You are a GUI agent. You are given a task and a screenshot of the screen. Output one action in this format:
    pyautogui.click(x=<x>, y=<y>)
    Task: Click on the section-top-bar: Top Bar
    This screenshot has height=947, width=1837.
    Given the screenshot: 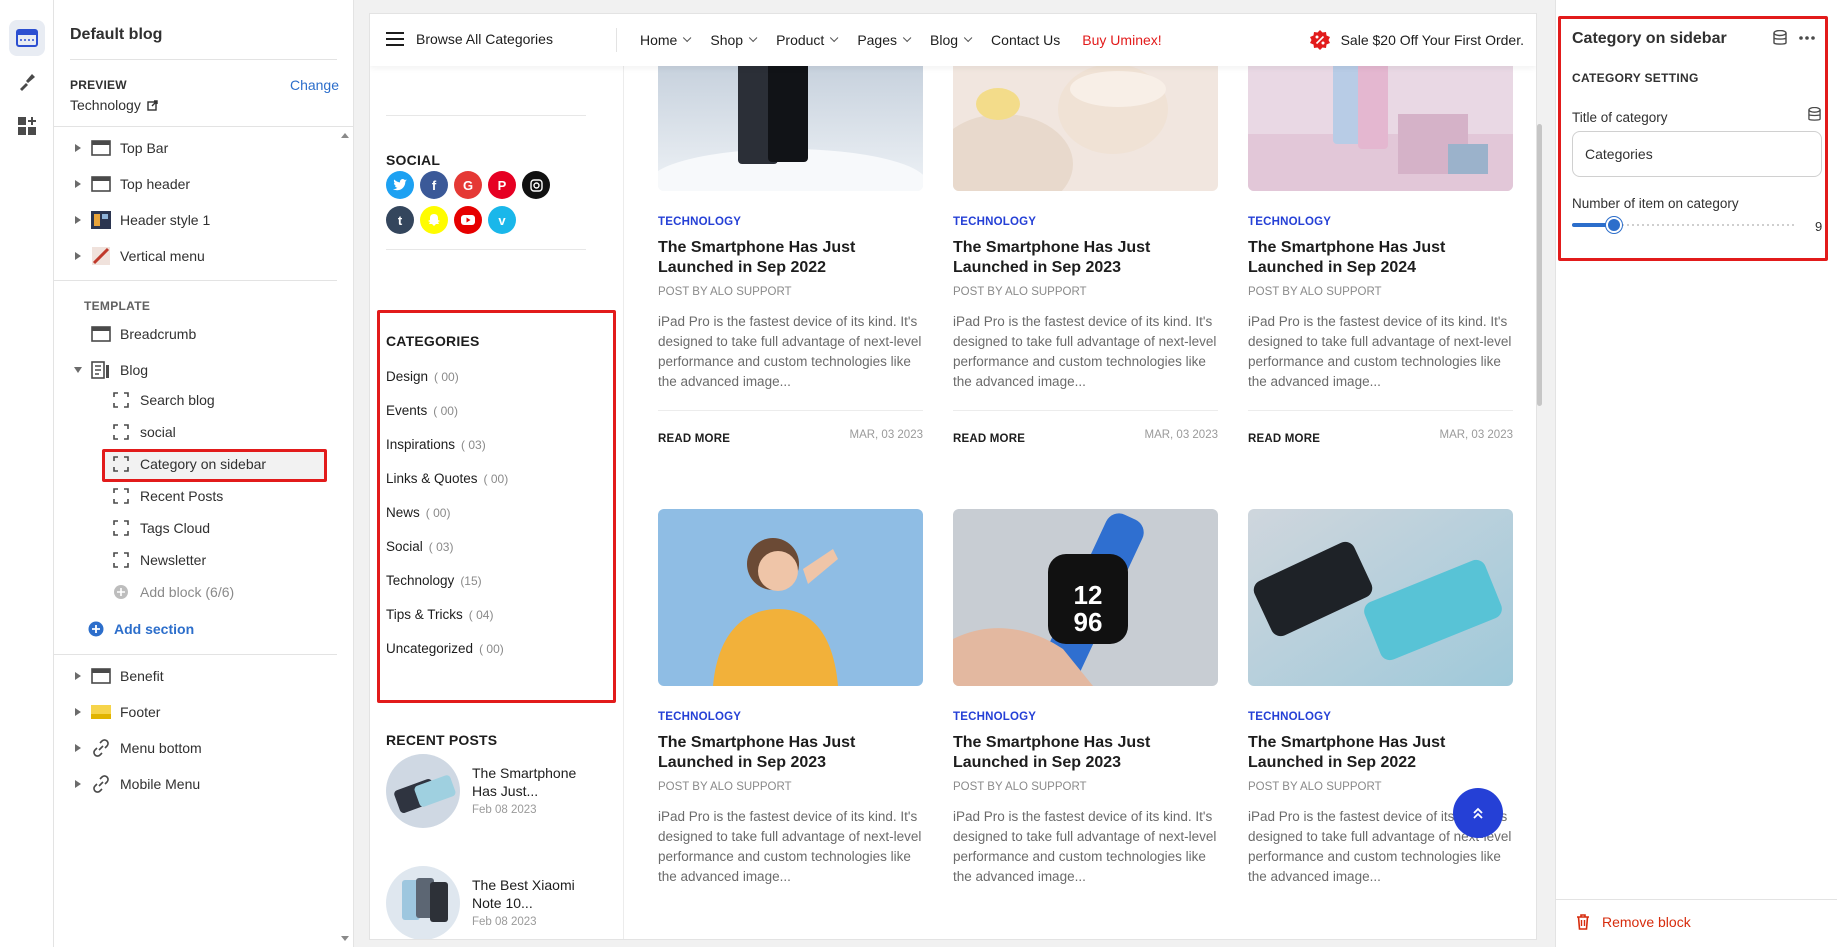 What is the action you would take?
    pyautogui.click(x=196, y=148)
    